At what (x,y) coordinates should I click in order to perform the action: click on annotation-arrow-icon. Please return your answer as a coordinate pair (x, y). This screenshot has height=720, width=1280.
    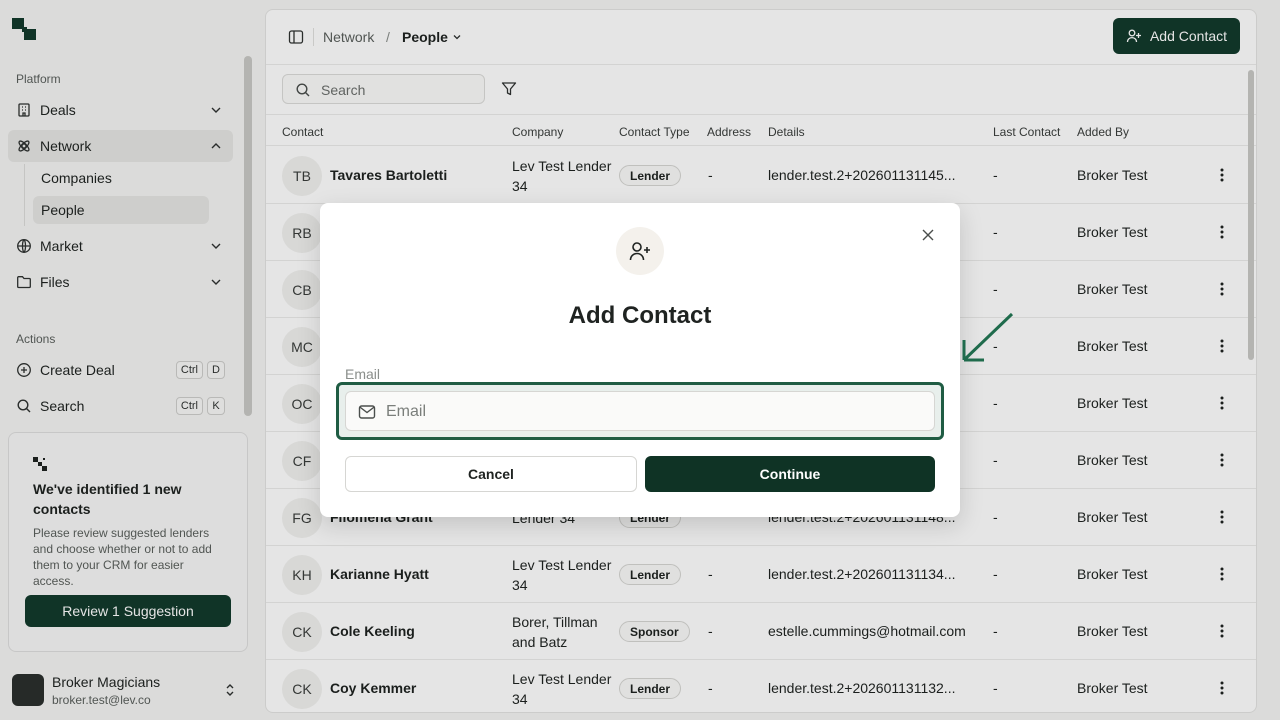
    Looking at the image, I should click on (988, 337).